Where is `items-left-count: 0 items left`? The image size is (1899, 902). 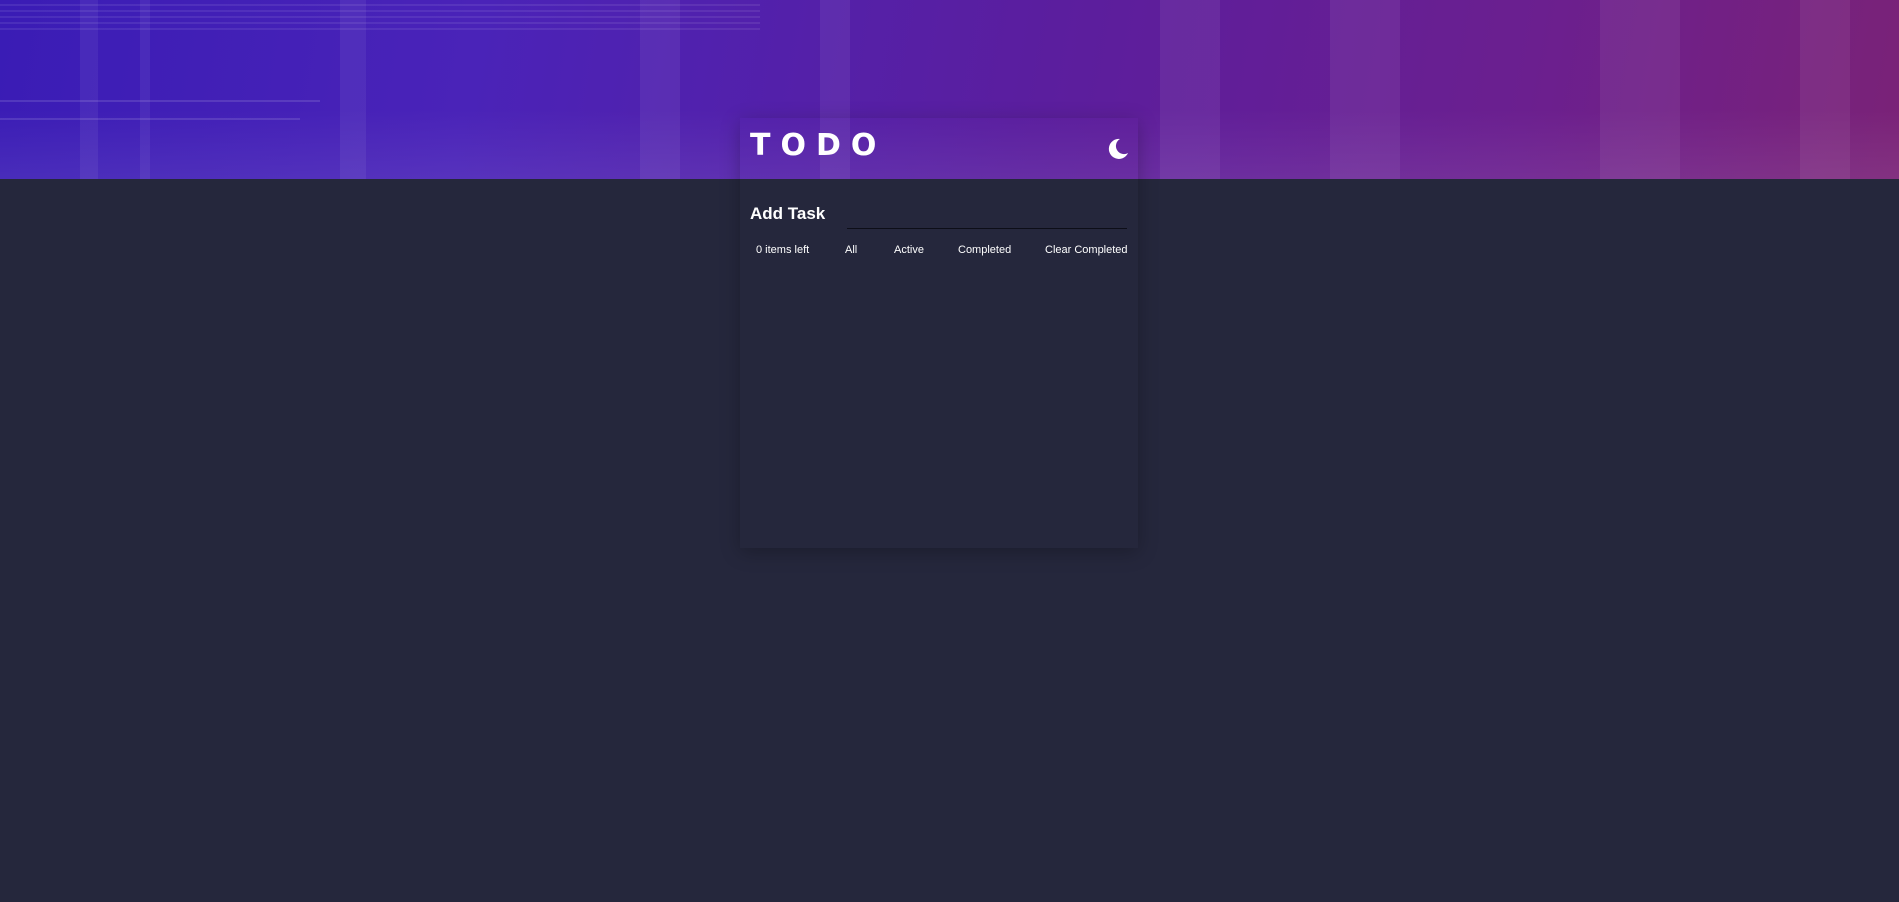
items-left-count: 0 items left is located at coordinates (783, 250).